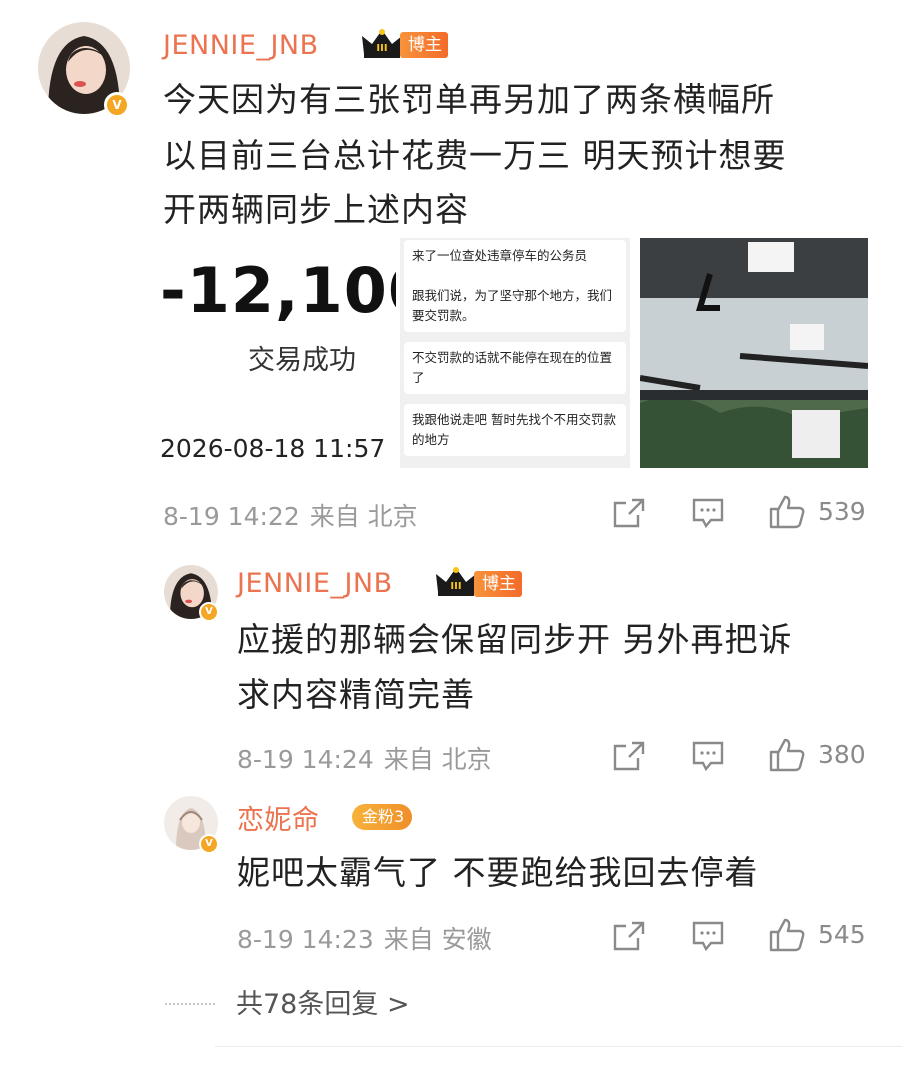 This screenshot has height=1080, width=902. What do you see at coordinates (278, 290) in the screenshot?
I see `payment-amount: -12,100.` at bounding box center [278, 290].